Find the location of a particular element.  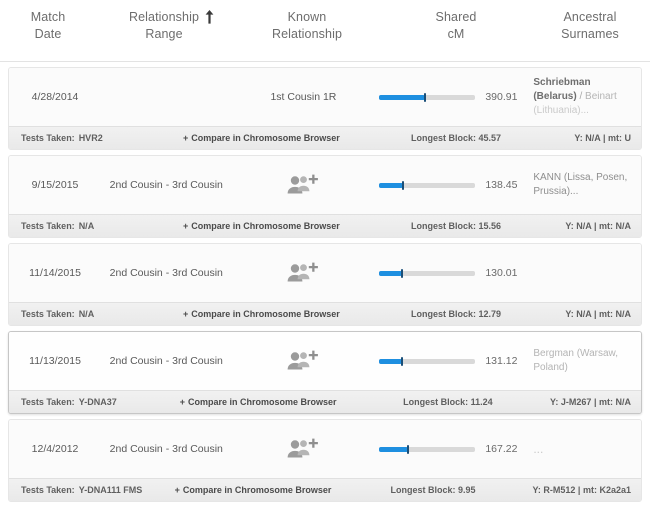

y-haplogroup-value: R-M512 is located at coordinates (559, 490).